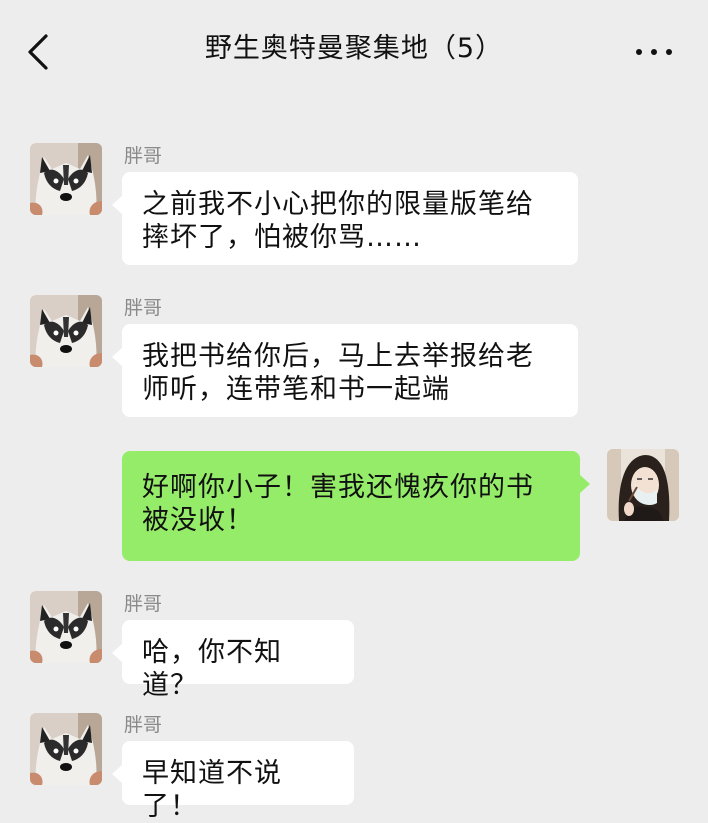  Describe the element at coordinates (345, 370) in the screenshot. I see `message-bubble: 我把书给你后，马上去举报给老师听，连带笔和书一起端` at that location.